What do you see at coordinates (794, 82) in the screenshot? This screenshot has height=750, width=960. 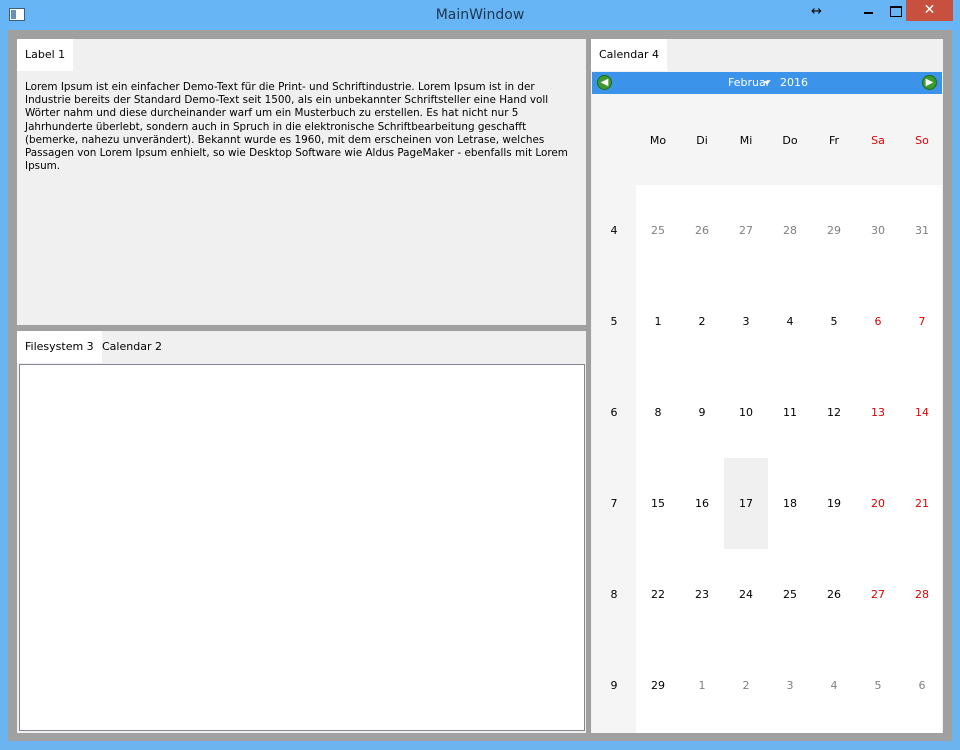 I see `year-selector: 2016` at bounding box center [794, 82].